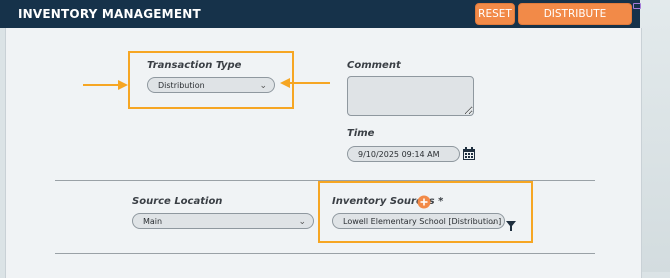  What do you see at coordinates (425, 212) in the screenshot?
I see `inventory-sources-highlight` at bounding box center [425, 212].